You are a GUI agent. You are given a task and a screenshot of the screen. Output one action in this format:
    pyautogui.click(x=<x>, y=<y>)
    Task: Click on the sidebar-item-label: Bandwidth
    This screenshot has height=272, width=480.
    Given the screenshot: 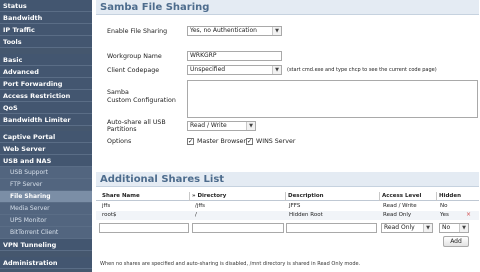 What is the action you would take?
    pyautogui.click(x=23, y=18)
    